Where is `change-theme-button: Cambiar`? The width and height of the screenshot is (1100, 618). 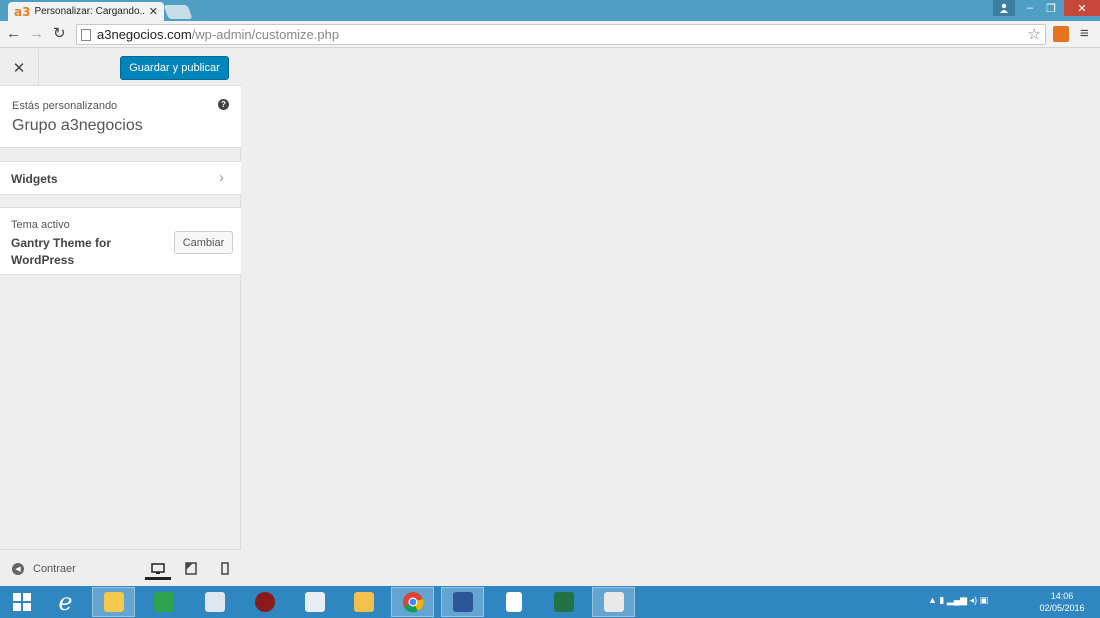 change-theme-button: Cambiar is located at coordinates (203, 242).